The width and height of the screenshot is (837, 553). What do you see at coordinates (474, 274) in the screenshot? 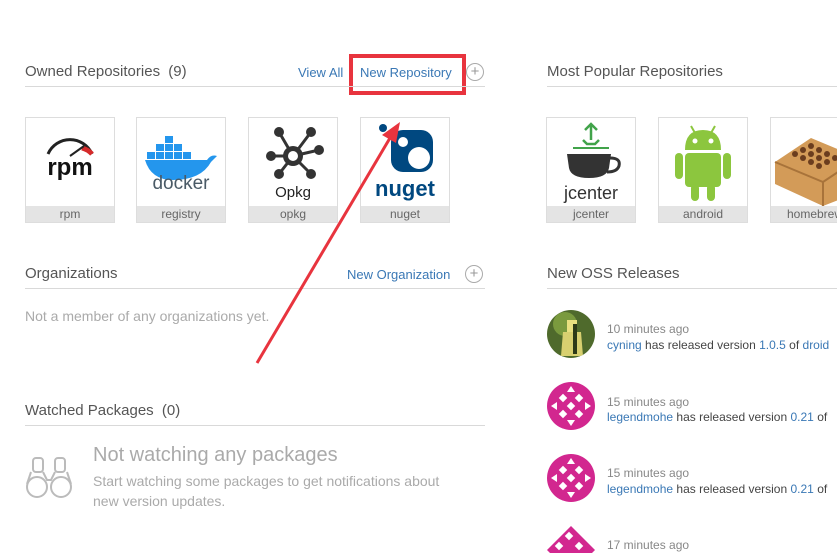
I see `add-organization-plus-icon: +` at bounding box center [474, 274].